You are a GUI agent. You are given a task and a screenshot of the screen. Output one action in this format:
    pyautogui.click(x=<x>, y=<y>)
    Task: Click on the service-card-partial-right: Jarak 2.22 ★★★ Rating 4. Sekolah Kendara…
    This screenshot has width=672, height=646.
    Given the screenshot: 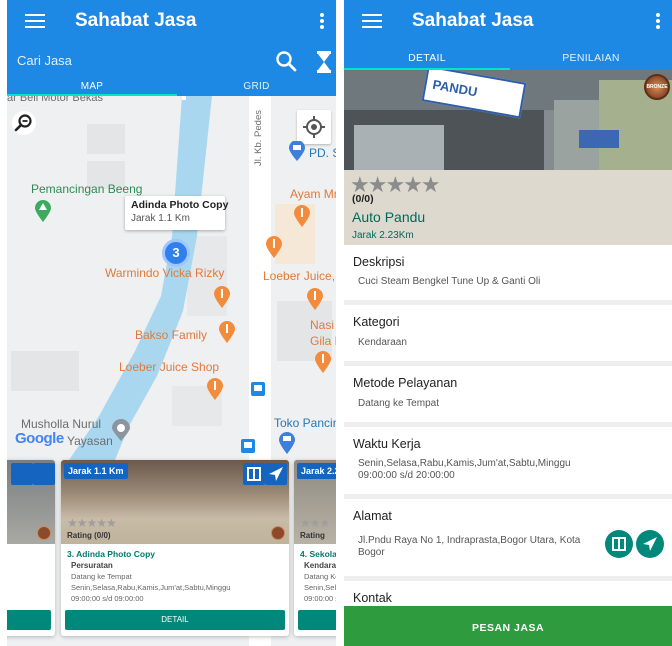 What is the action you would take?
    pyautogui.click(x=315, y=548)
    